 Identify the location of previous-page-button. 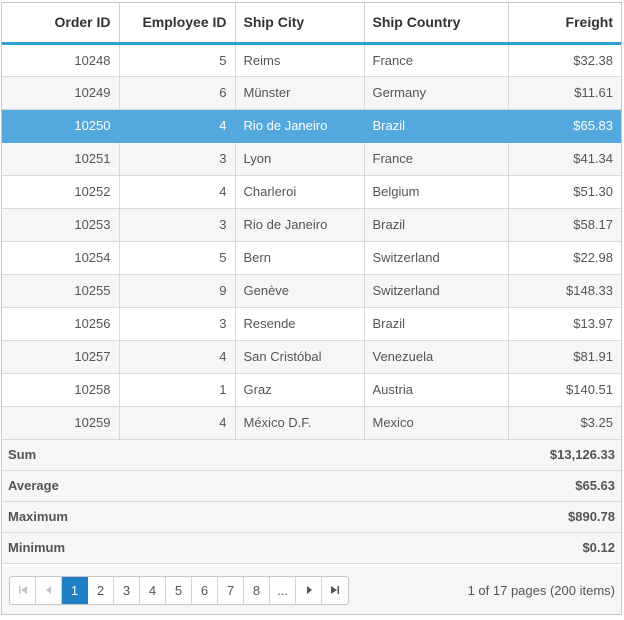
(49, 590).